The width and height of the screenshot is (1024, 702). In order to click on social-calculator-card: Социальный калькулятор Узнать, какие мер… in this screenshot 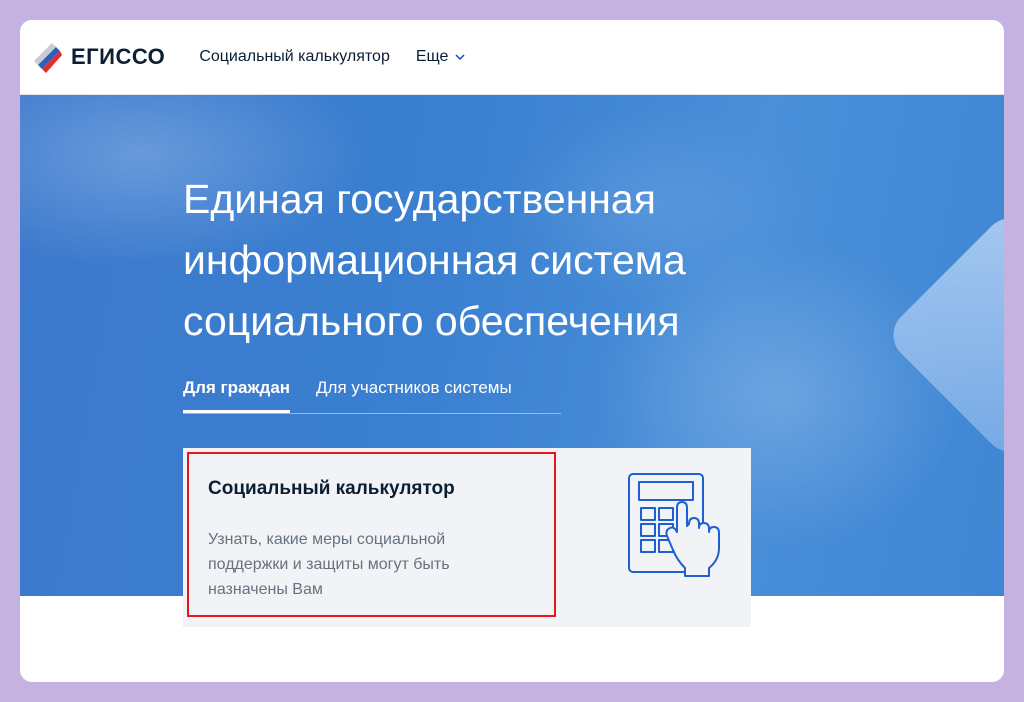, I will do `click(467, 537)`.